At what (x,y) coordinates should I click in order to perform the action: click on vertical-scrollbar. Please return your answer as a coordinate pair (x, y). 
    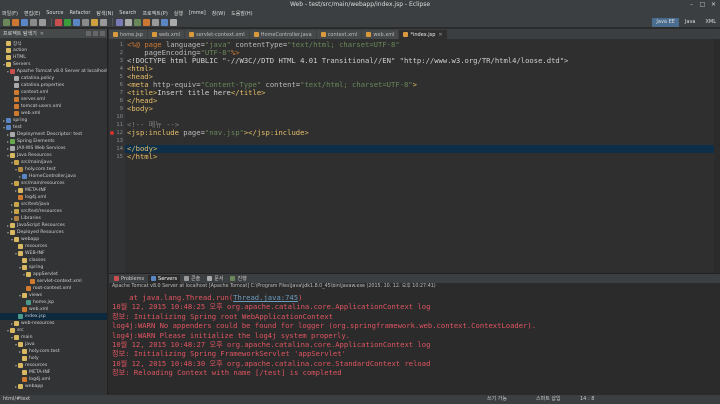
    Looking at the image, I should click on (717, 156).